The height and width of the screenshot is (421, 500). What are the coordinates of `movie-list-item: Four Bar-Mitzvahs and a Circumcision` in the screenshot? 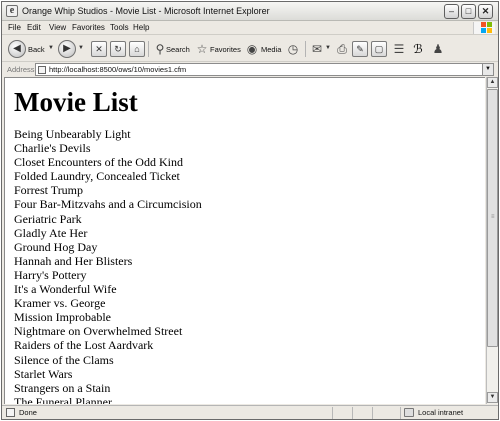 It's located at (108, 204).